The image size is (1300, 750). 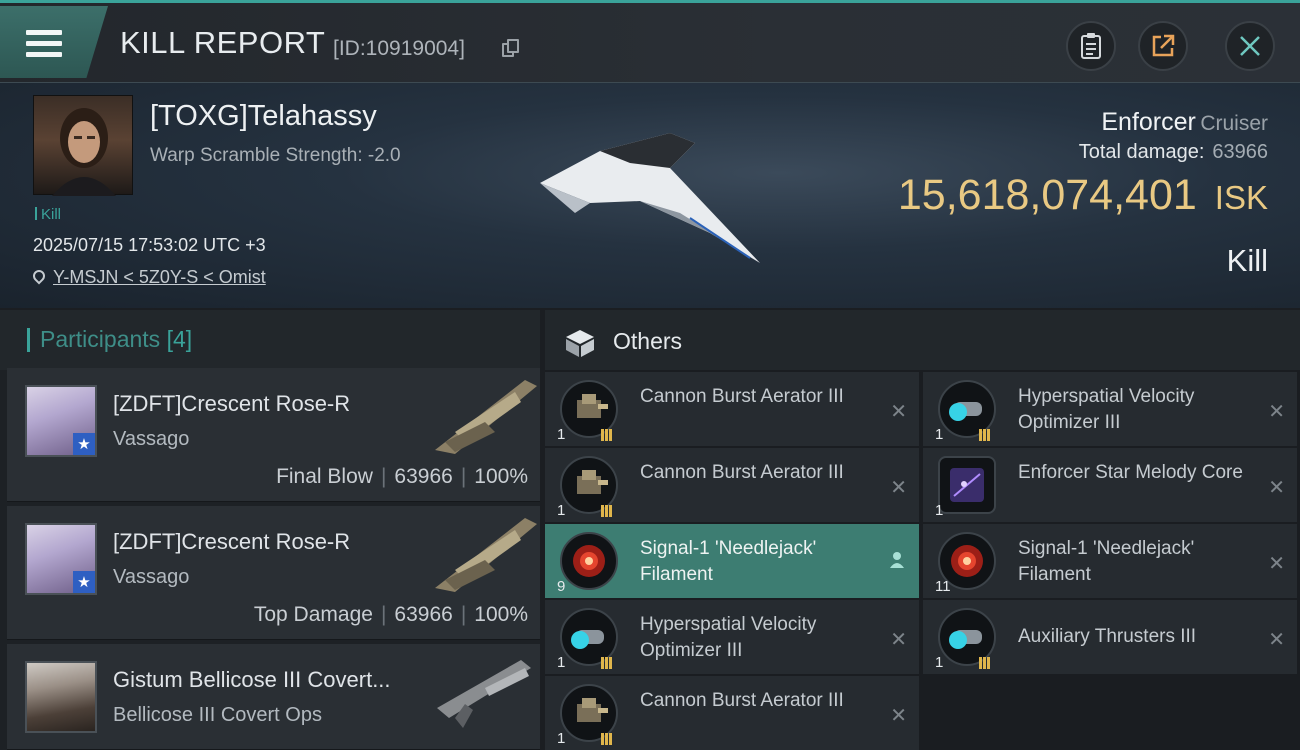 I want to click on top-bar: KILL REPORT [ID:10919004], so click(x=650, y=41).